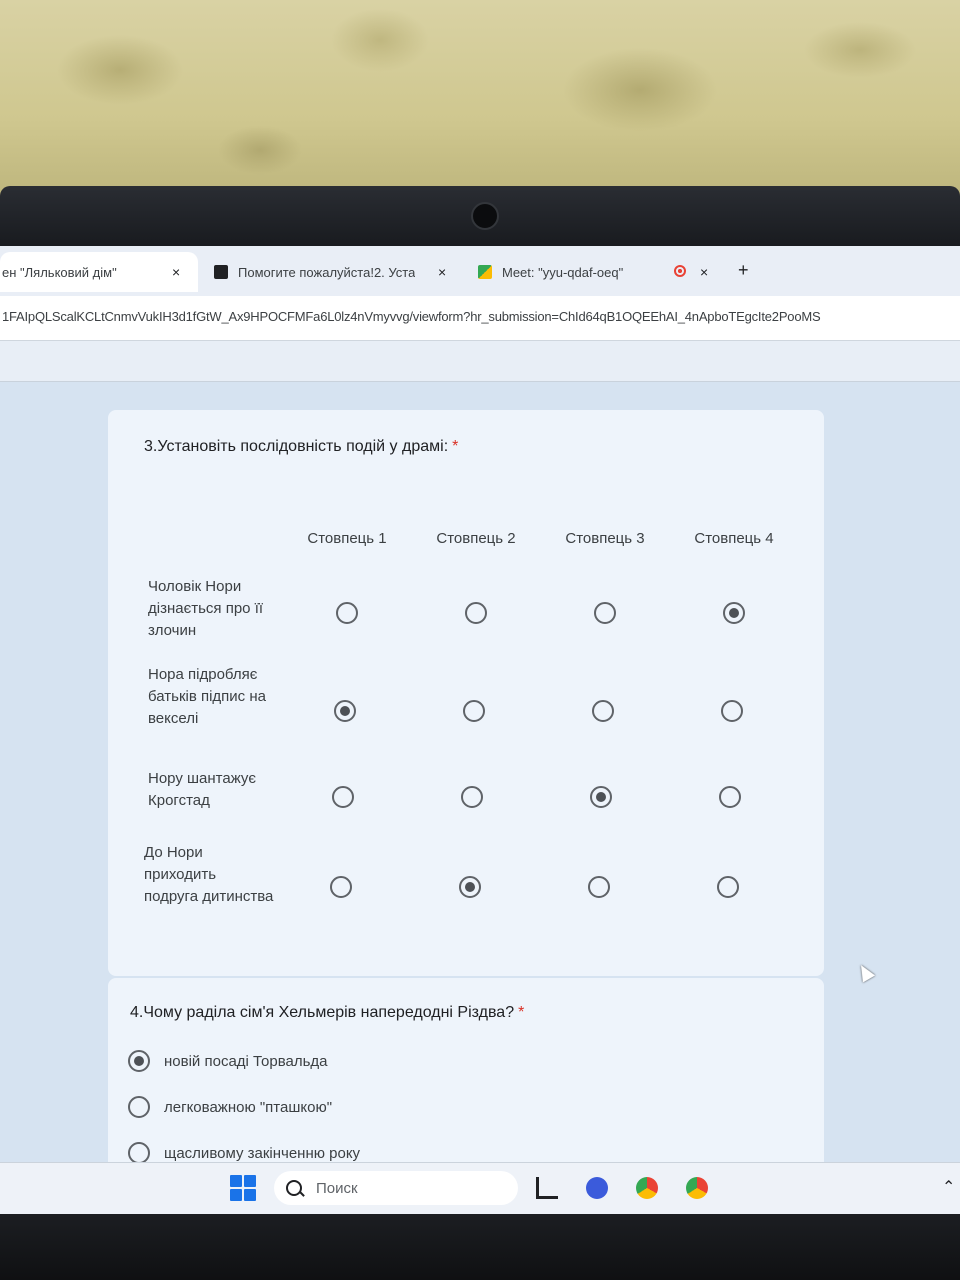 This screenshot has width=960, height=1280. Describe the element at coordinates (480, 1247) in the screenshot. I see `laptop-bottom-bezel` at that location.